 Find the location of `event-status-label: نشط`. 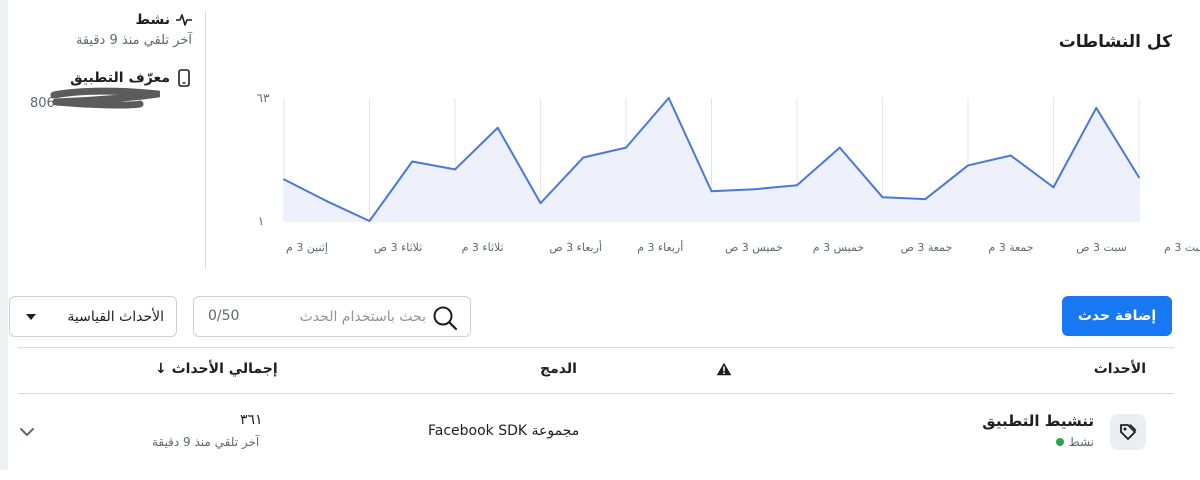

event-status-label: نشط is located at coordinates (1081, 442).